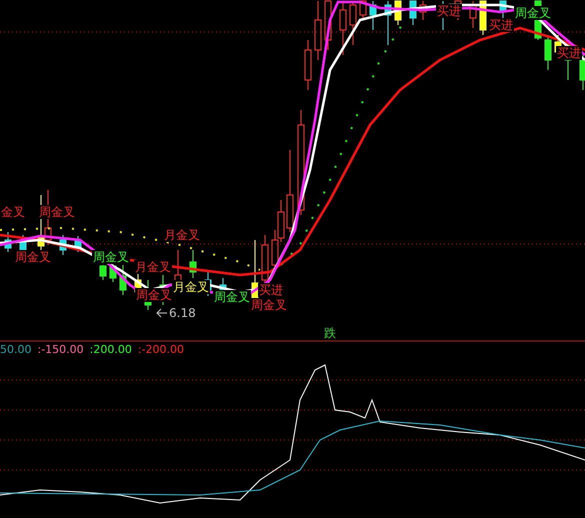 This screenshot has height=518, width=585. I want to click on price-label: 6.18, so click(182, 313).